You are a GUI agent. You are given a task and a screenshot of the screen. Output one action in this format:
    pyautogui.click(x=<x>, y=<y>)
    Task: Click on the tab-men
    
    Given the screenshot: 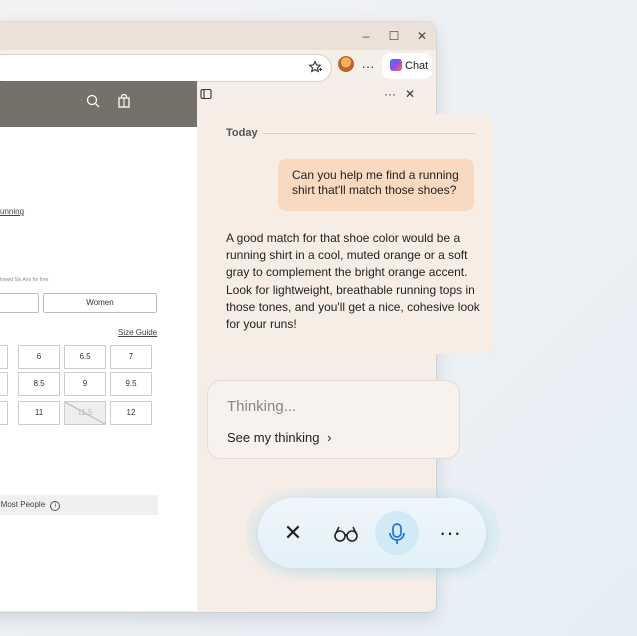 What is the action you would take?
    pyautogui.click(x=19, y=303)
    